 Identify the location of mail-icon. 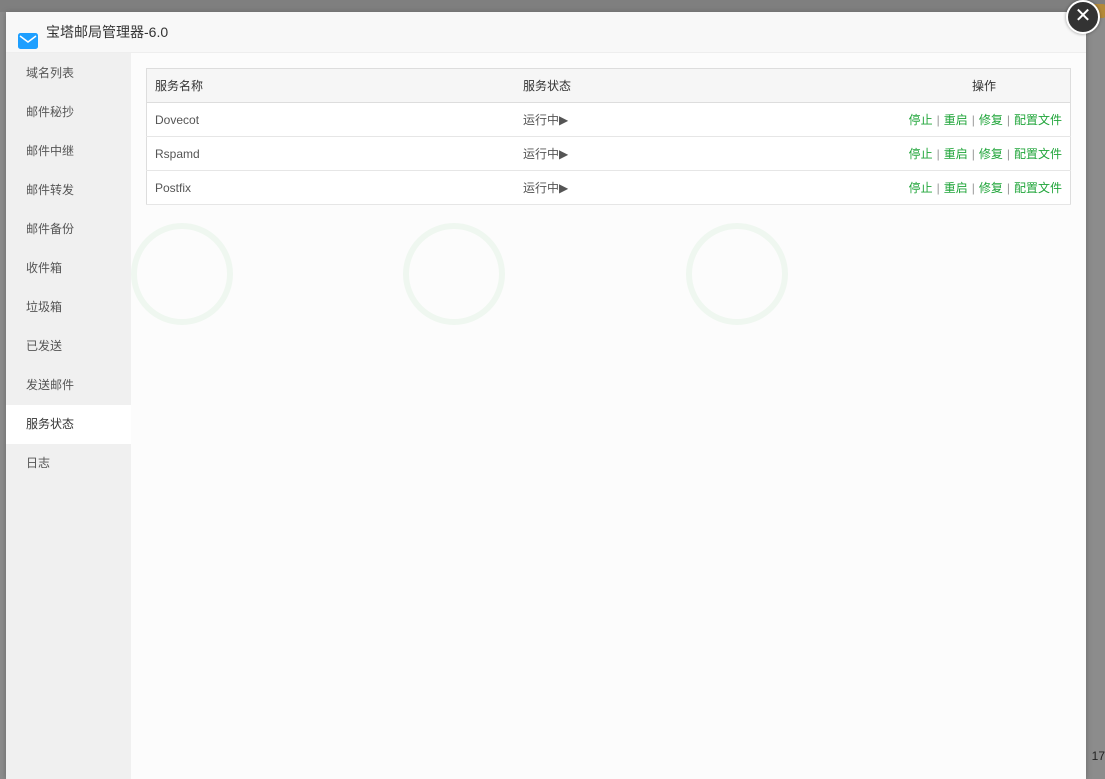
(28, 36).